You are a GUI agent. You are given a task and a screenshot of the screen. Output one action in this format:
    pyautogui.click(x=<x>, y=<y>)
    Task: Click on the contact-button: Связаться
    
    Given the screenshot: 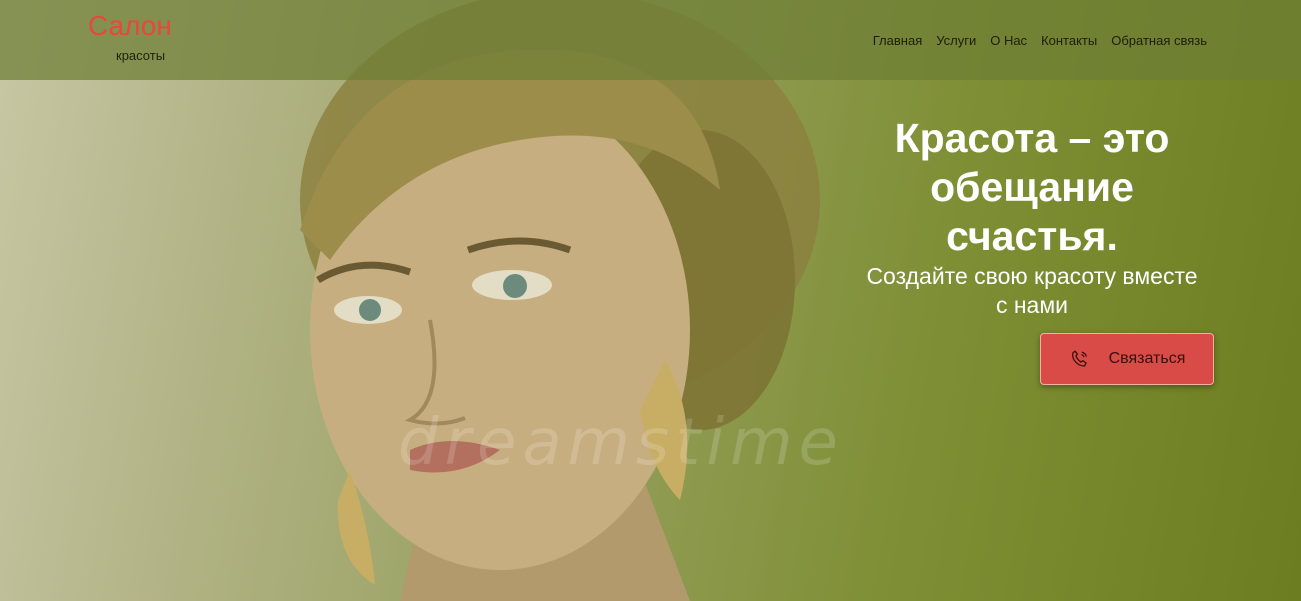 What is the action you would take?
    pyautogui.click(x=1127, y=359)
    